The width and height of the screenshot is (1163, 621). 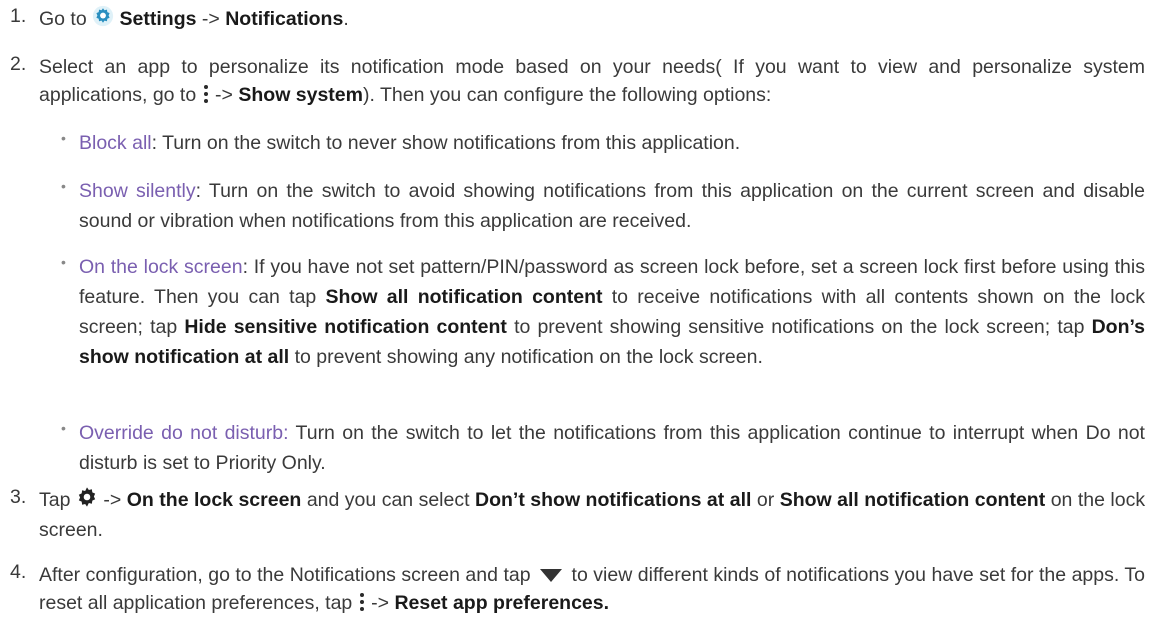 I want to click on settings-label: Settings, so click(x=158, y=19).